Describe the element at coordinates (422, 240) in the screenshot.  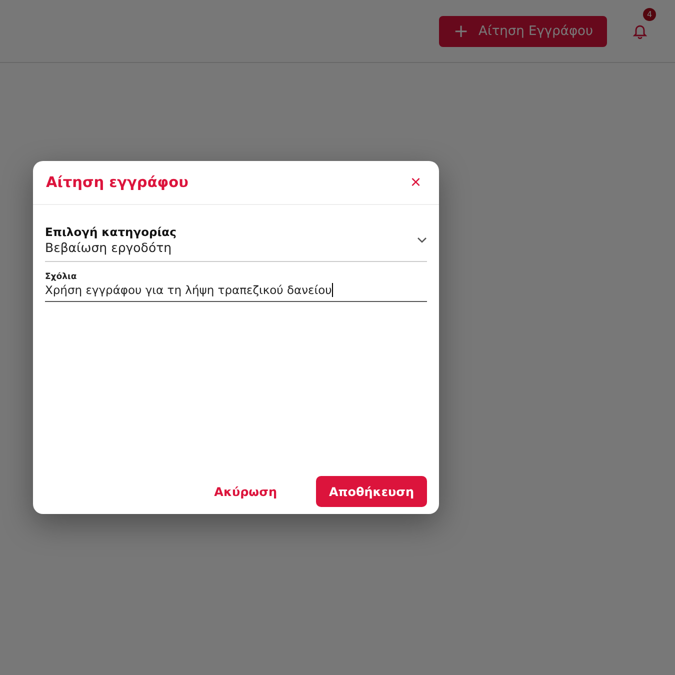
I see `chevron-down-icon` at that location.